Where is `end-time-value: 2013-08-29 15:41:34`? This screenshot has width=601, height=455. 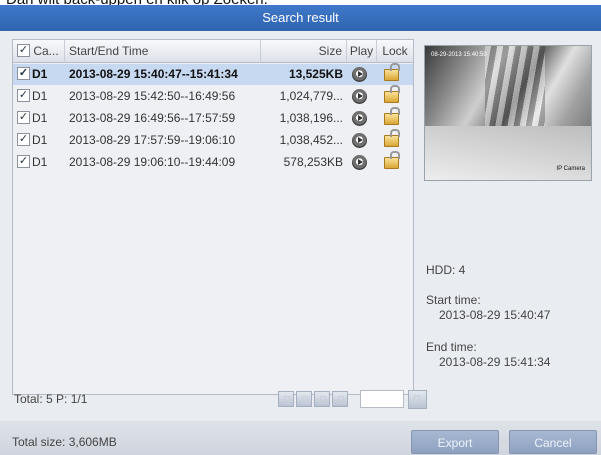 end-time-value: 2013-08-29 15:41:34 is located at coordinates (495, 362).